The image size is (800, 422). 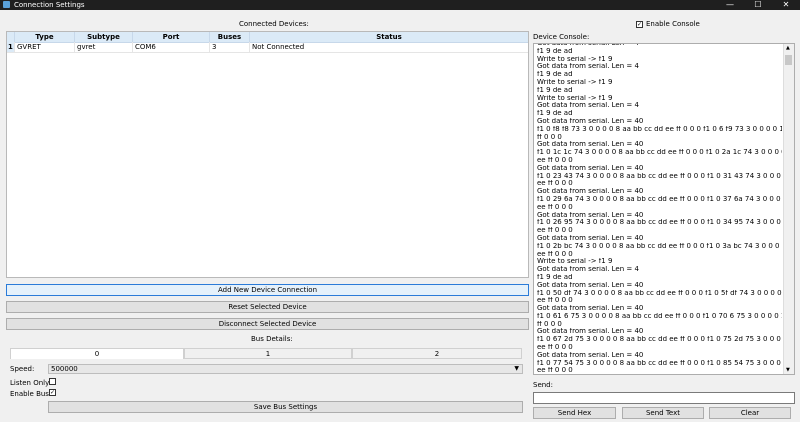 I want to click on title-bar: Connection Settings — ☐ ✕, so click(x=400, y=5).